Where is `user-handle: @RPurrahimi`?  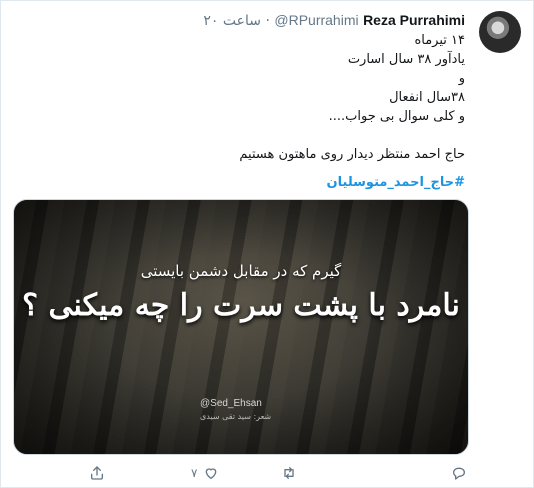 user-handle: @RPurrahimi is located at coordinates (316, 20).